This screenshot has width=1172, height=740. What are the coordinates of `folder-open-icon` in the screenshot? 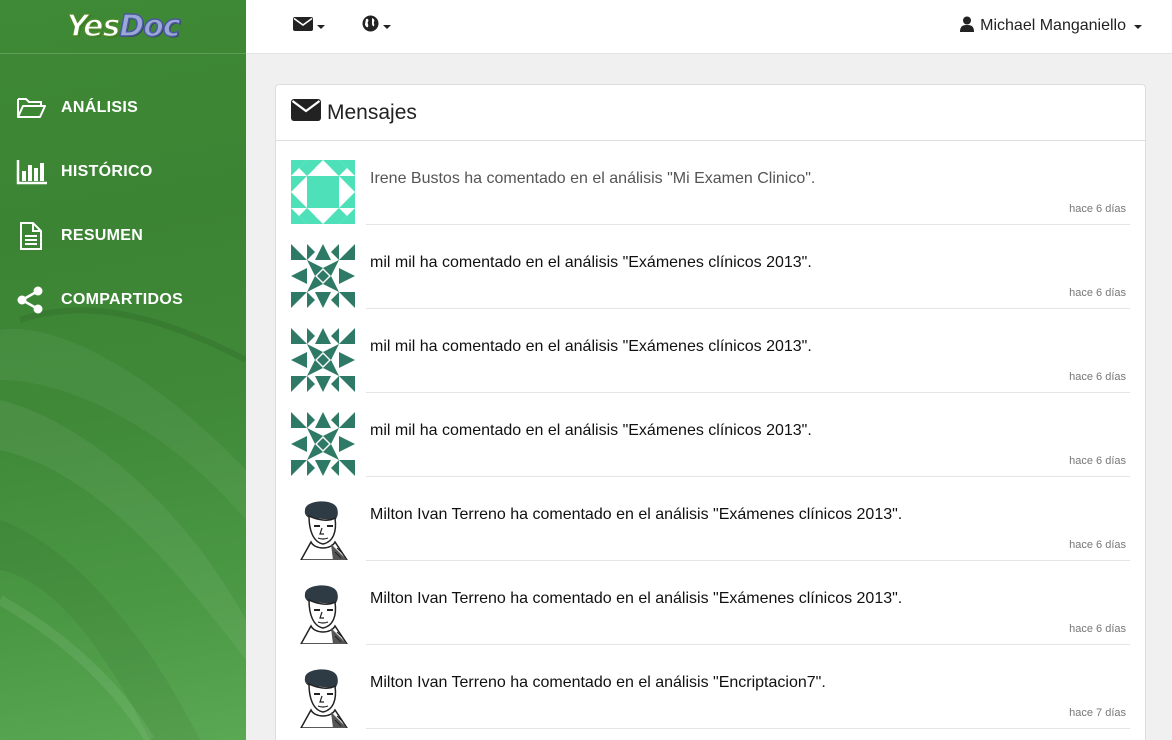 It's located at (32, 108).